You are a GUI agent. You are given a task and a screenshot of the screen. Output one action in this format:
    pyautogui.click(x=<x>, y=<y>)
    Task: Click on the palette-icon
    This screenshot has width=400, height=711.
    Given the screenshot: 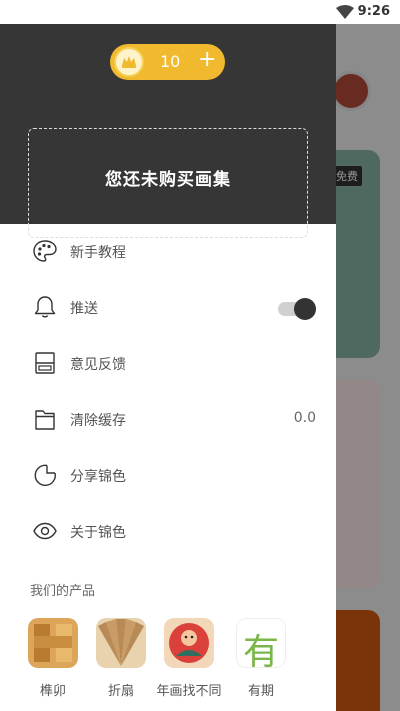 What is the action you would take?
    pyautogui.click(x=45, y=251)
    